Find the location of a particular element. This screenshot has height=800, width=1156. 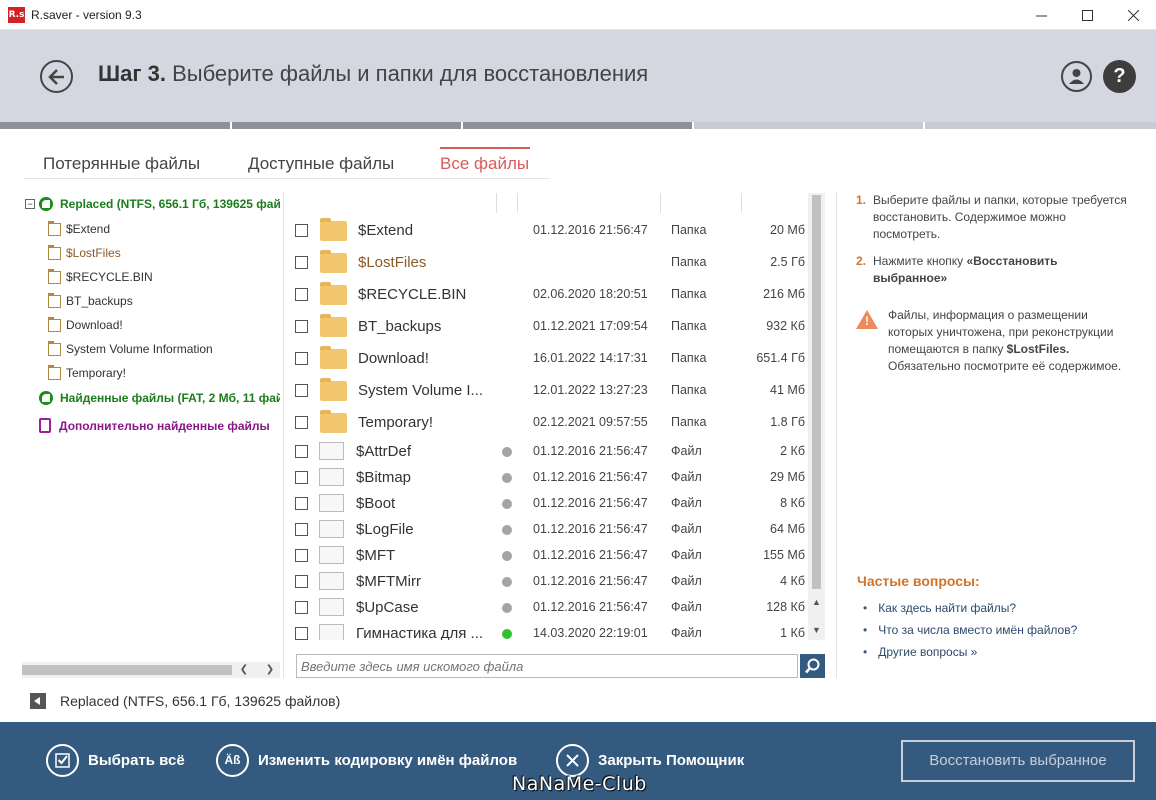

tree-item-temporary: Temporary! is located at coordinates (151, 373).